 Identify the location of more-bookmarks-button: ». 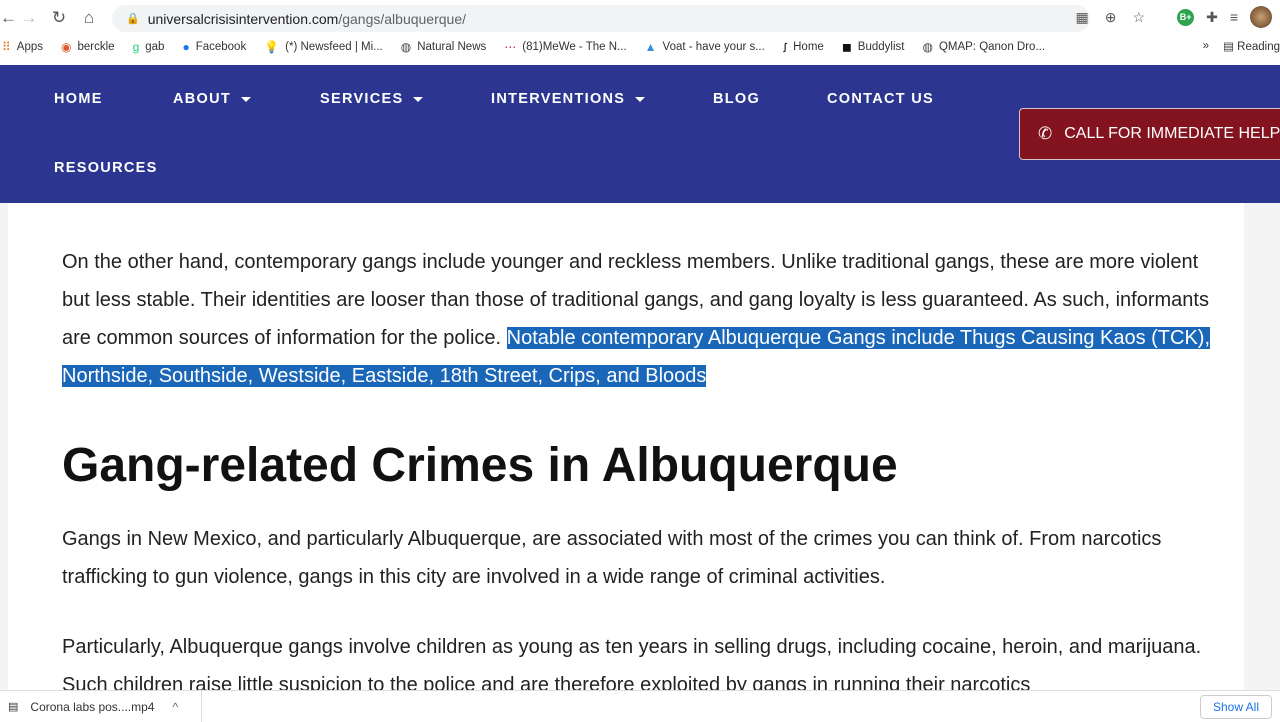
(1206, 46).